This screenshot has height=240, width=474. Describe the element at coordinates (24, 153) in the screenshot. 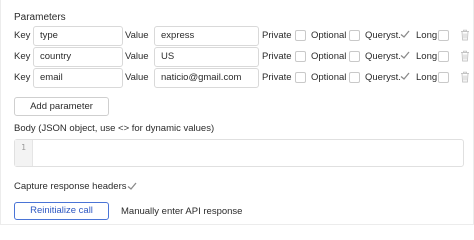

I see `line-number: 1` at that location.